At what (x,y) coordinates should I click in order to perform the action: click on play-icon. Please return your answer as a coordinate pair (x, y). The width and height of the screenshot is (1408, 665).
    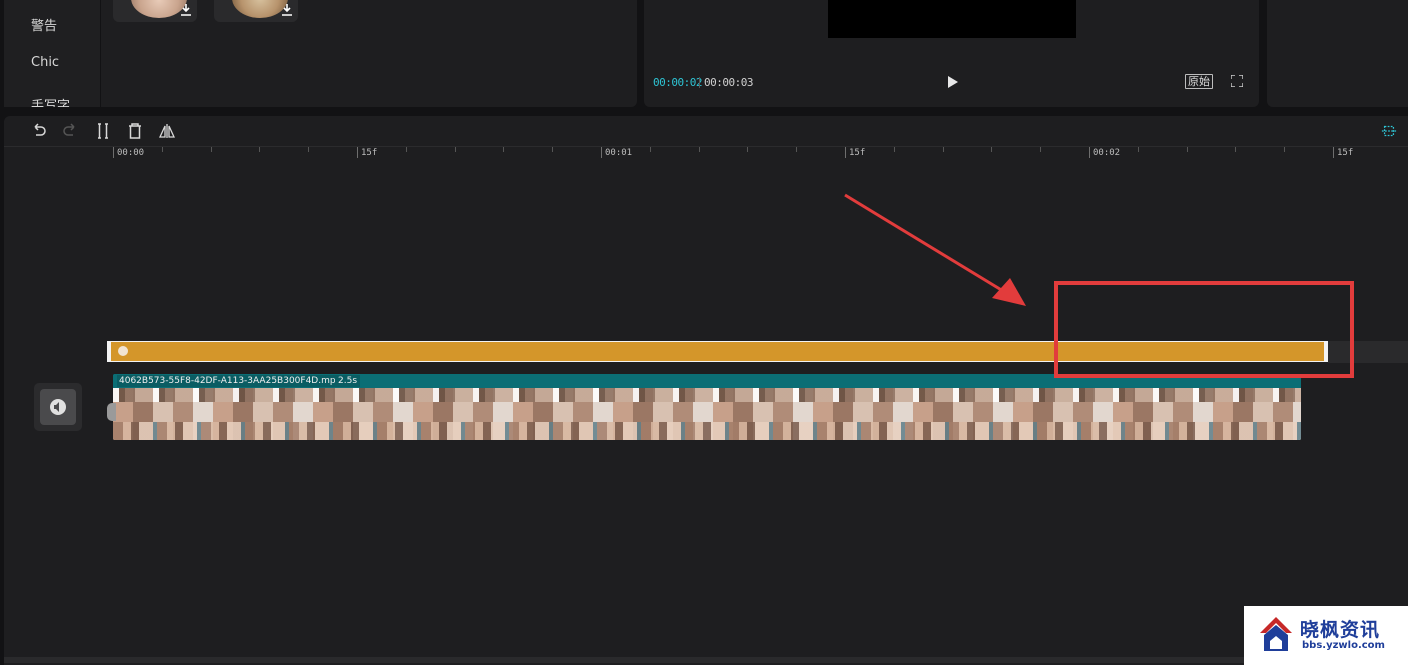
    Looking at the image, I should click on (953, 82).